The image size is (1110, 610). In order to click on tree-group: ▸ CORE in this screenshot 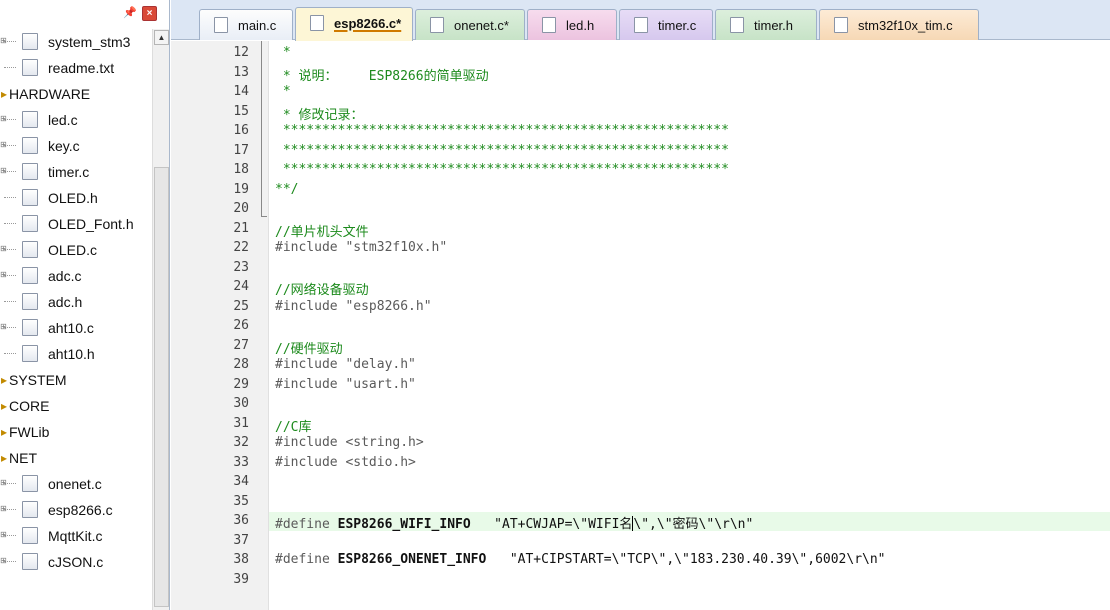, I will do `click(76, 406)`.